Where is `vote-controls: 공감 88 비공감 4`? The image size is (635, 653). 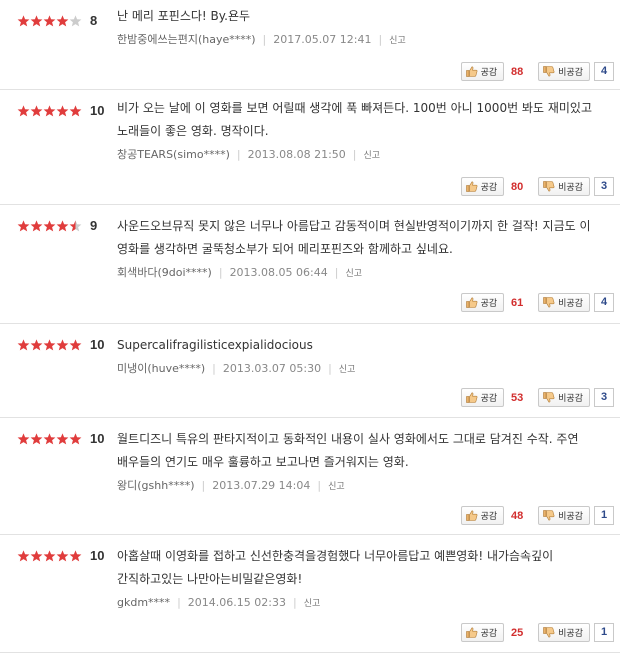 vote-controls: 공감 88 비공감 4 is located at coordinates (537, 71).